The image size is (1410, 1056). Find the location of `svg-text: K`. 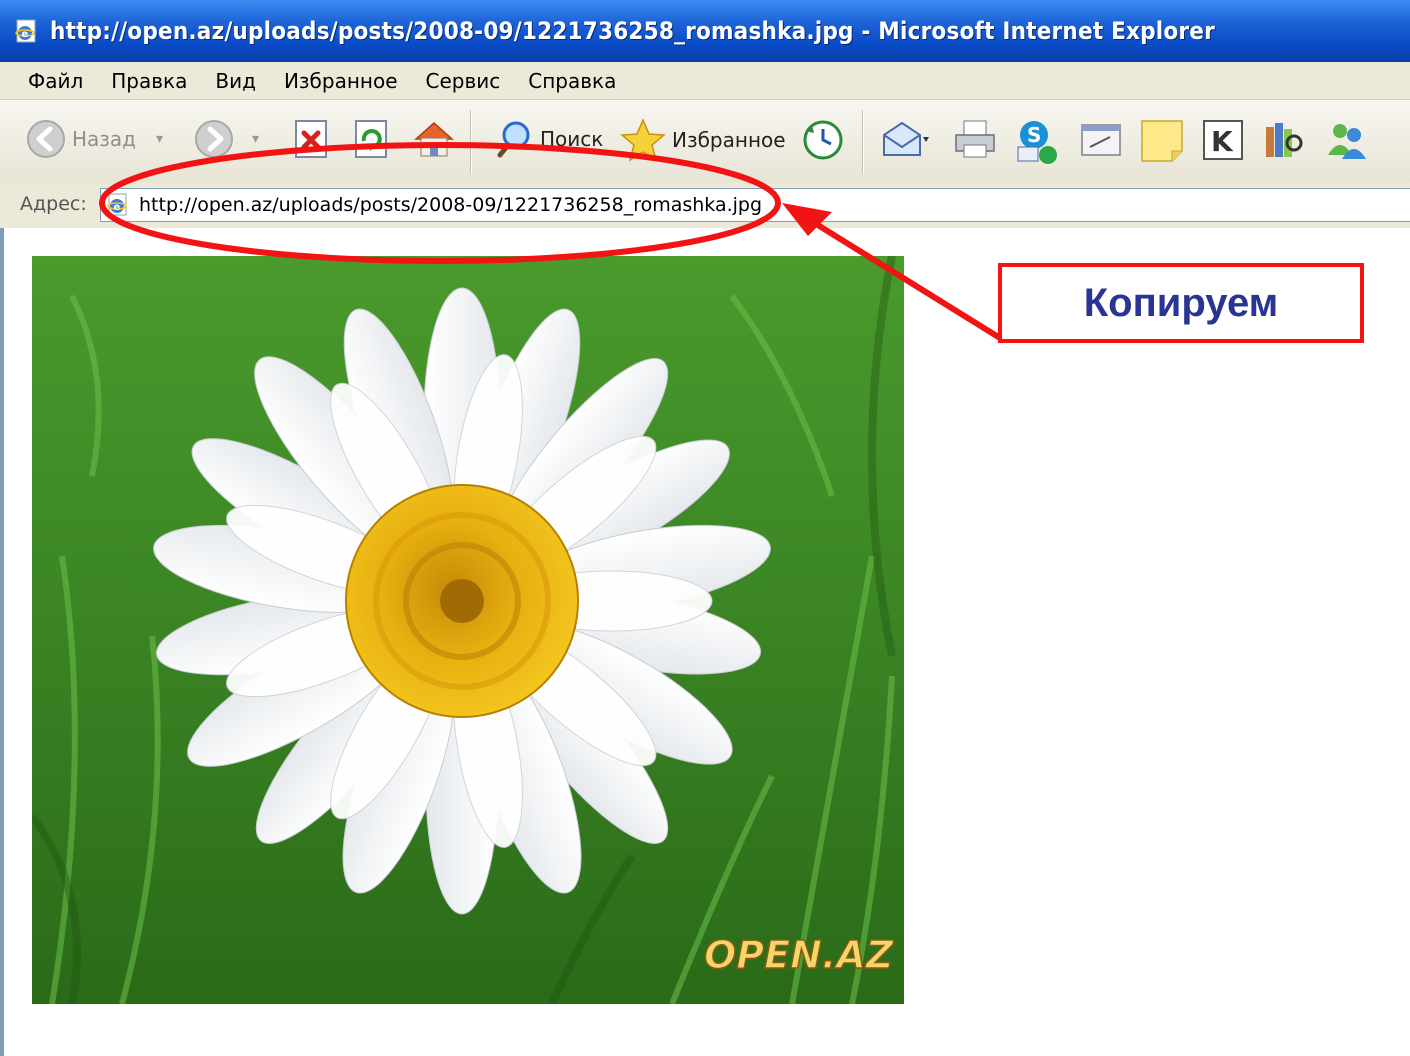

svg-text: K is located at coordinates (1222, 141).